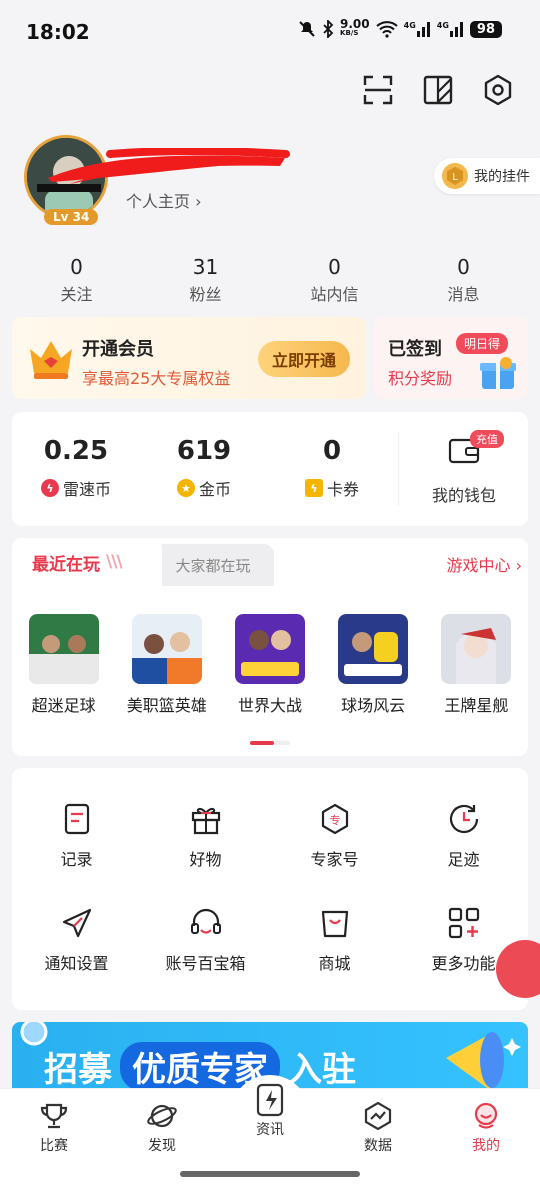 This screenshot has height=1188, width=540. What do you see at coordinates (463, 923) in the screenshot?
I see `more-grid-icon` at bounding box center [463, 923].